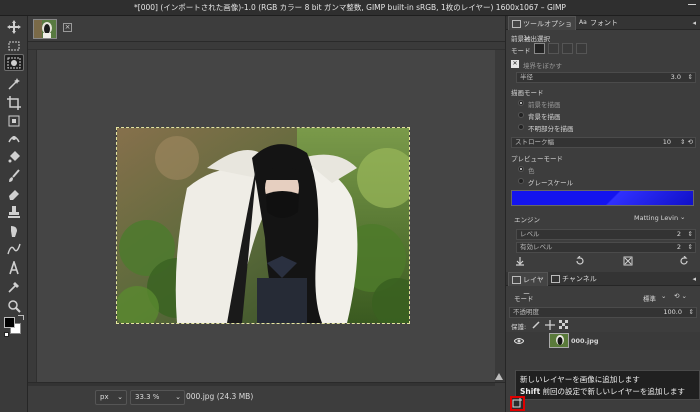  Describe the element at coordinates (14, 26) in the screenshot. I see `move-tool-icon` at that location.